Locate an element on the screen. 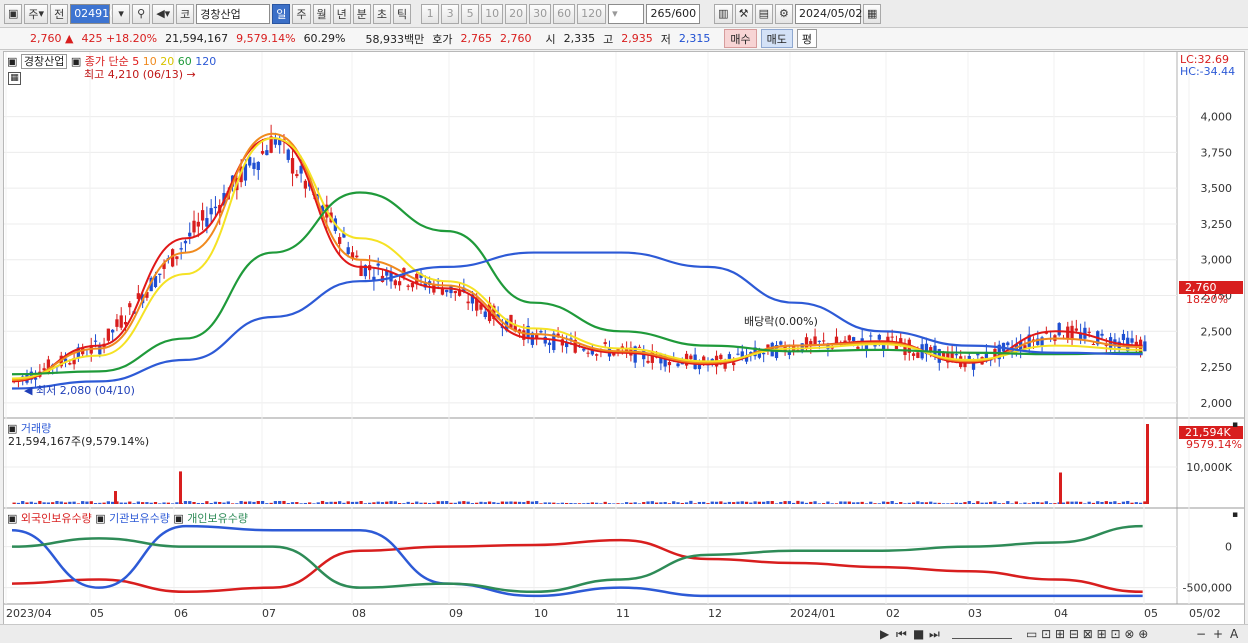  save-icon: ▤ is located at coordinates (763, 13).